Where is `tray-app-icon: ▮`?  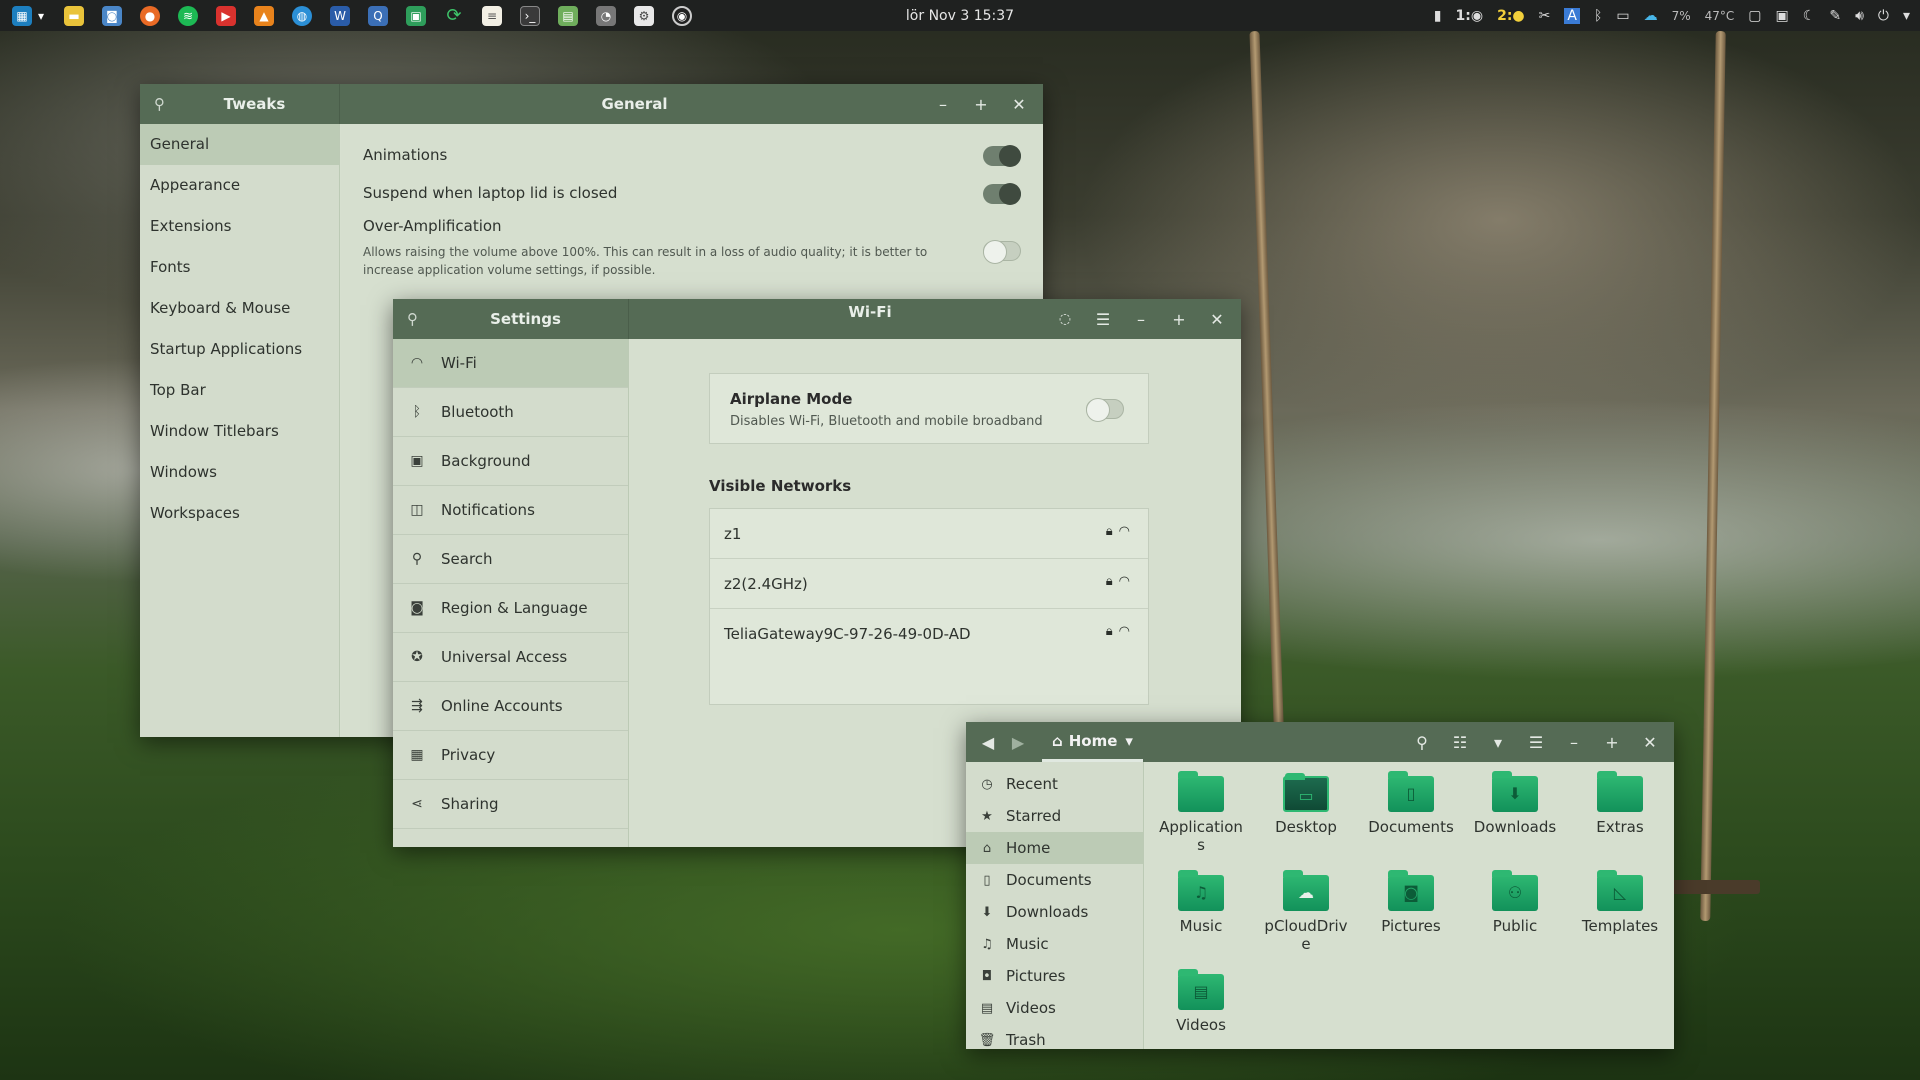 tray-app-icon: ▮ is located at coordinates (1438, 16).